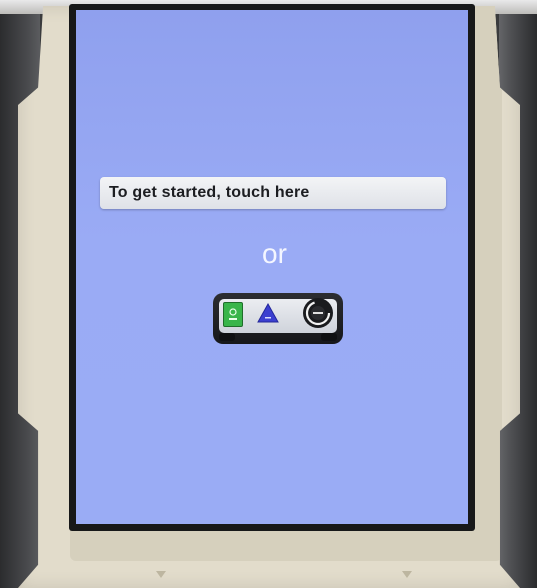 This screenshot has width=537, height=588. What do you see at coordinates (318, 313) in the screenshot?
I see `move-knob-icon` at bounding box center [318, 313].